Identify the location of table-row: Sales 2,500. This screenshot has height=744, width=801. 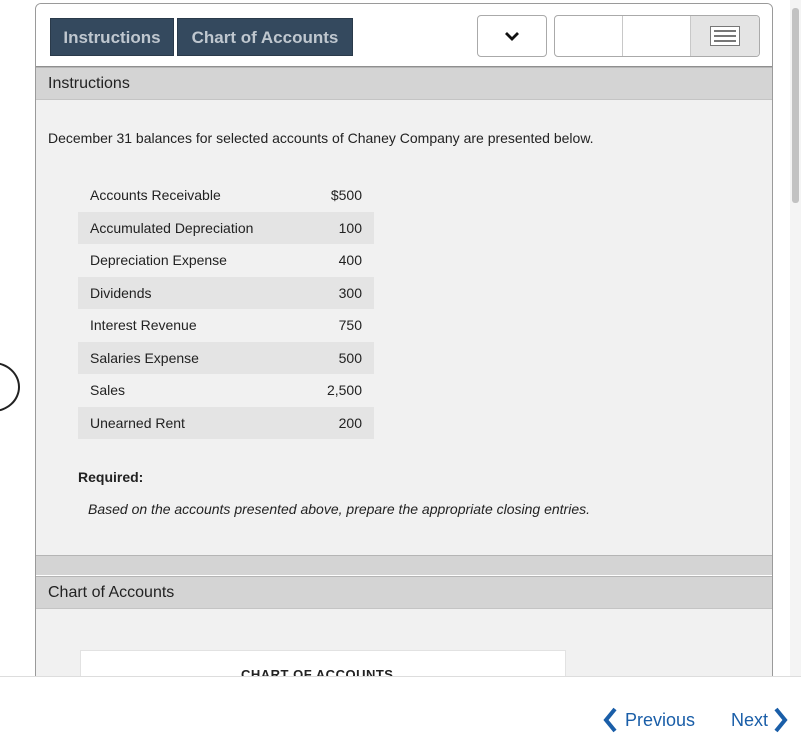
(226, 390).